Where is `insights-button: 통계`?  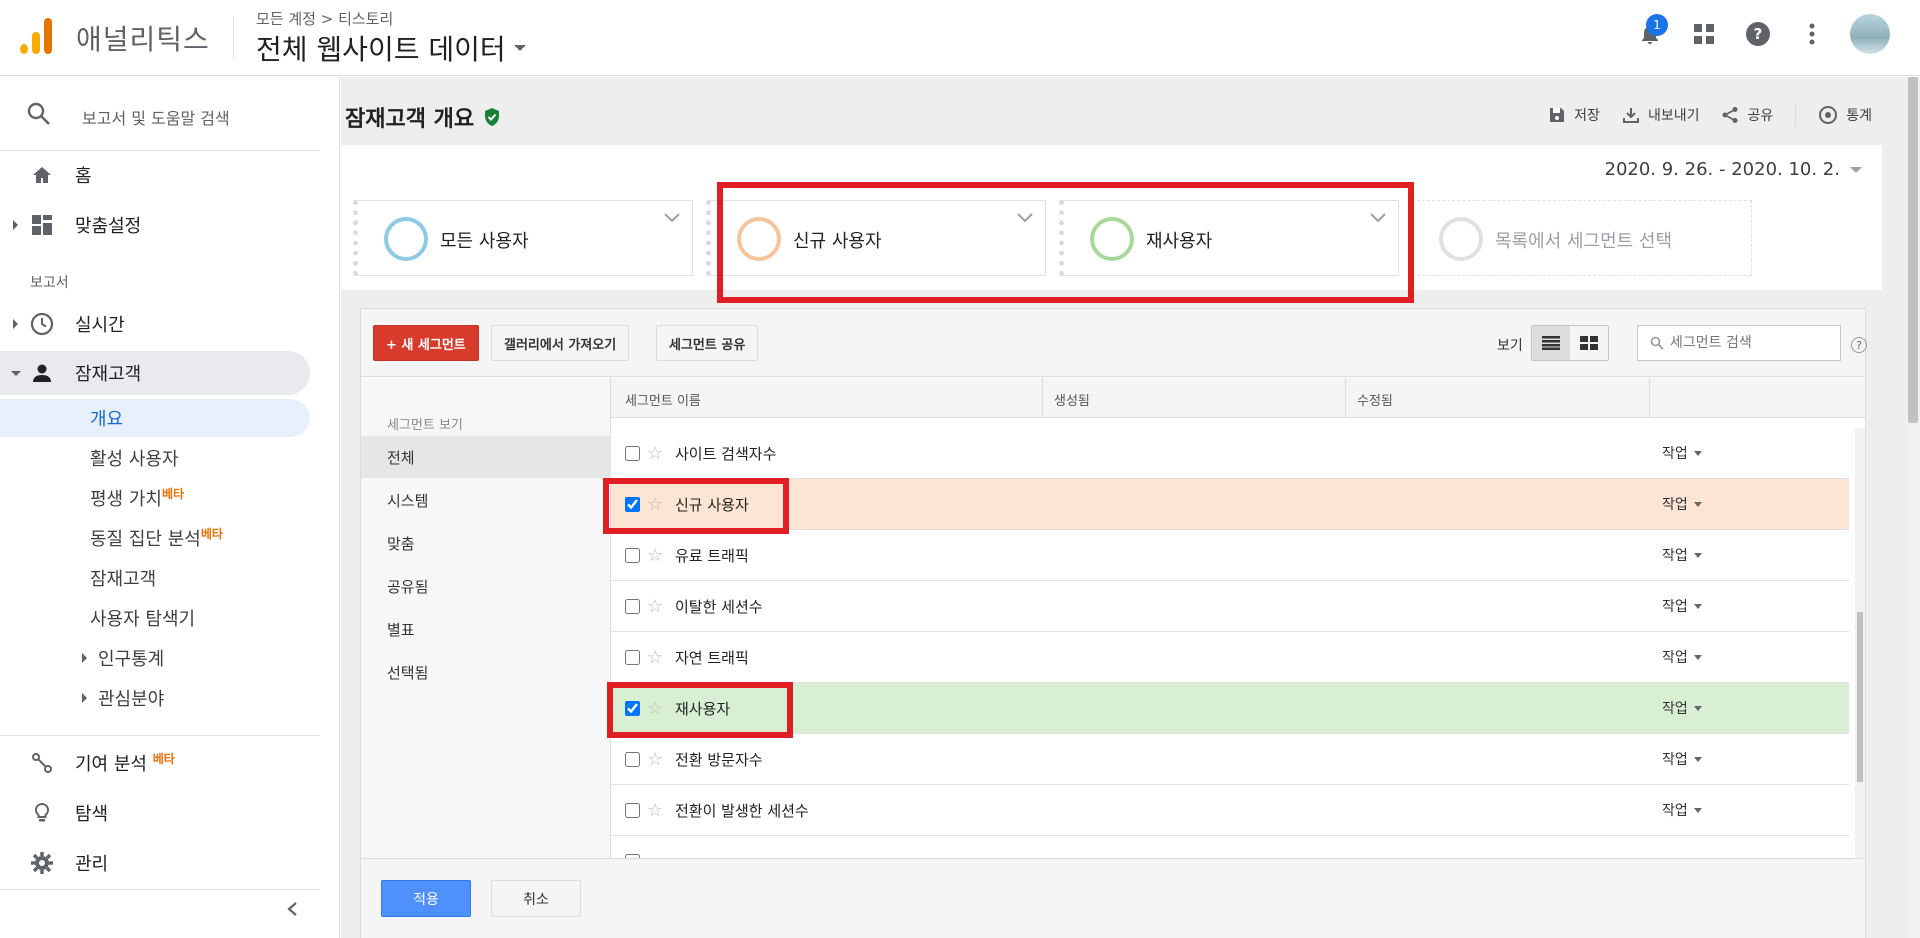 insights-button: 통계 is located at coordinates (1845, 115).